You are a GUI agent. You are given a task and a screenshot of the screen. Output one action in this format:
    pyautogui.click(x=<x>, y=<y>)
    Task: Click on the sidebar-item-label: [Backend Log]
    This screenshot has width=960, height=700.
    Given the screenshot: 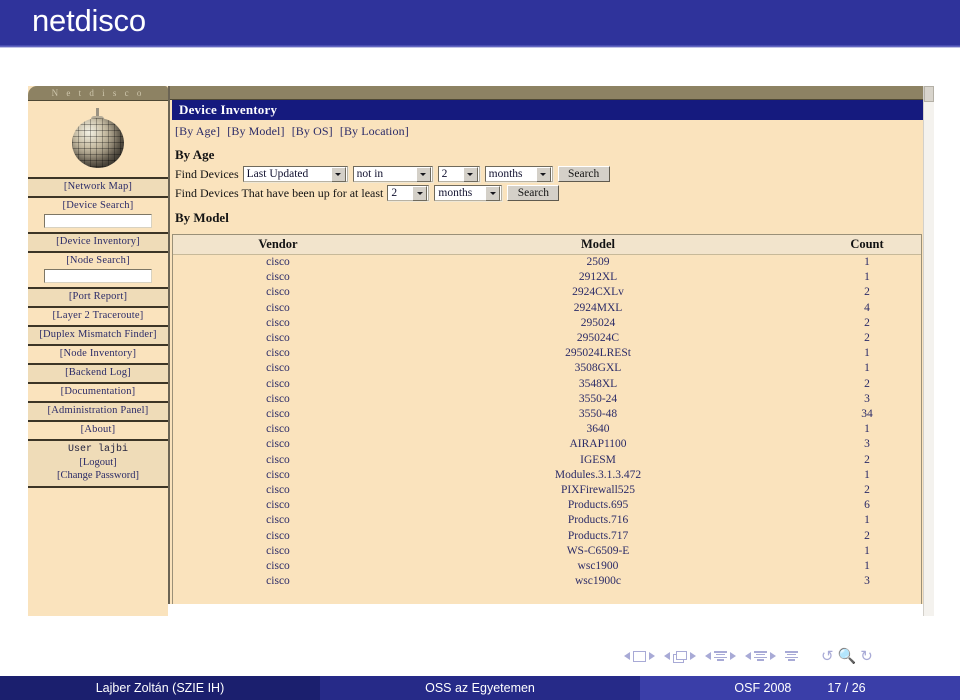 What is the action you would take?
    pyautogui.click(x=98, y=372)
    